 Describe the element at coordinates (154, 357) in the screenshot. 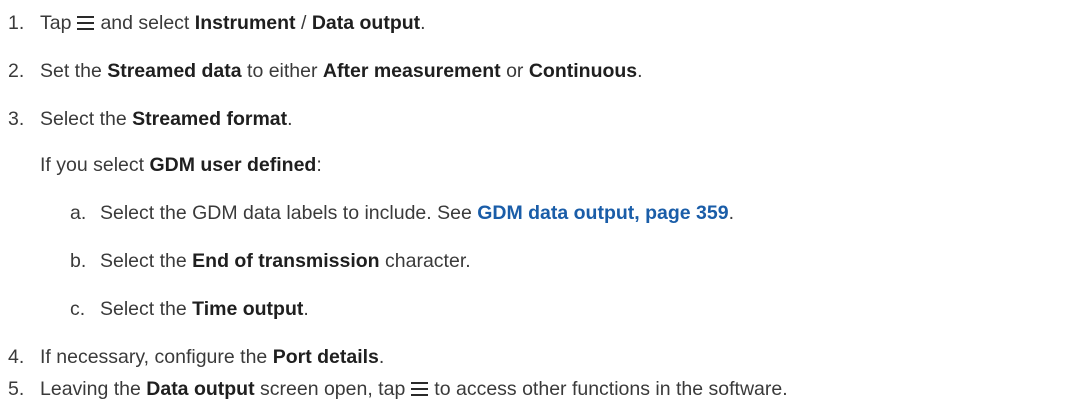

I see `step-text: If necessary, configure the` at that location.